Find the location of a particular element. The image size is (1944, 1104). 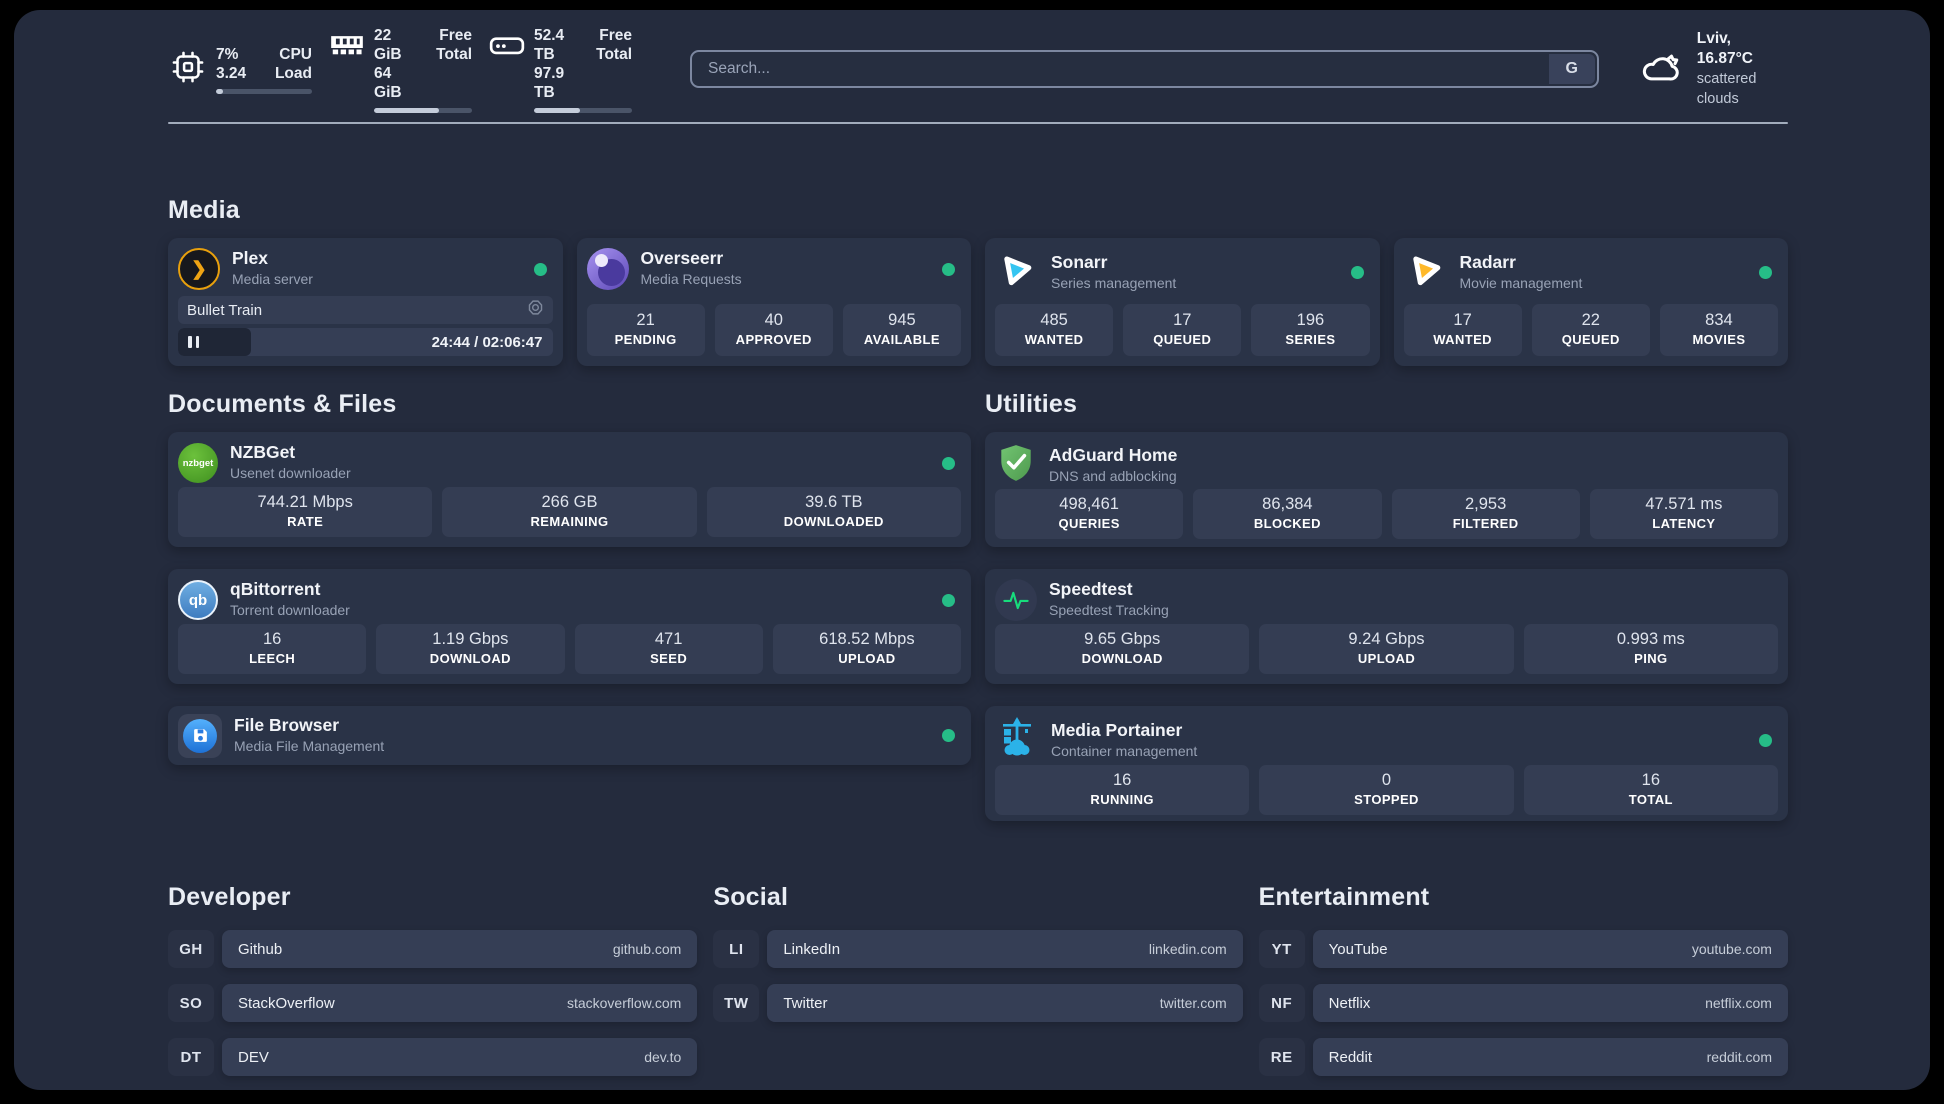

search-engine-button: G is located at coordinates (1571, 69).